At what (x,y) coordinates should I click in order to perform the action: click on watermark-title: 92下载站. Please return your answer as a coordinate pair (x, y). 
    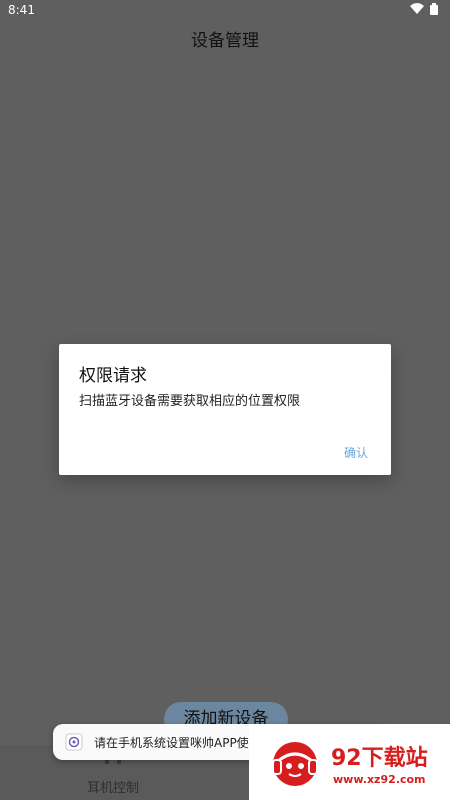
    Looking at the image, I should click on (379, 758).